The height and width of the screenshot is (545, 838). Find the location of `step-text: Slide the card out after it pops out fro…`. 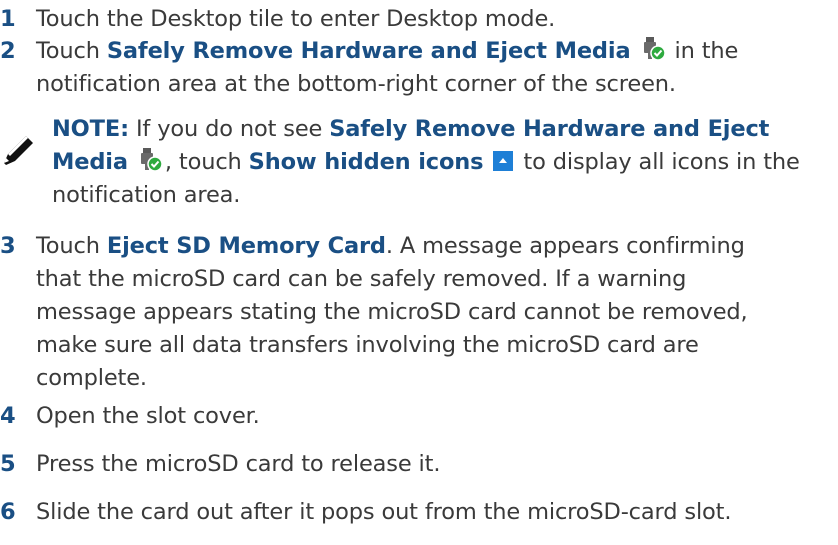

step-text: Slide the card out after it pops out fro… is located at coordinates (436, 512).